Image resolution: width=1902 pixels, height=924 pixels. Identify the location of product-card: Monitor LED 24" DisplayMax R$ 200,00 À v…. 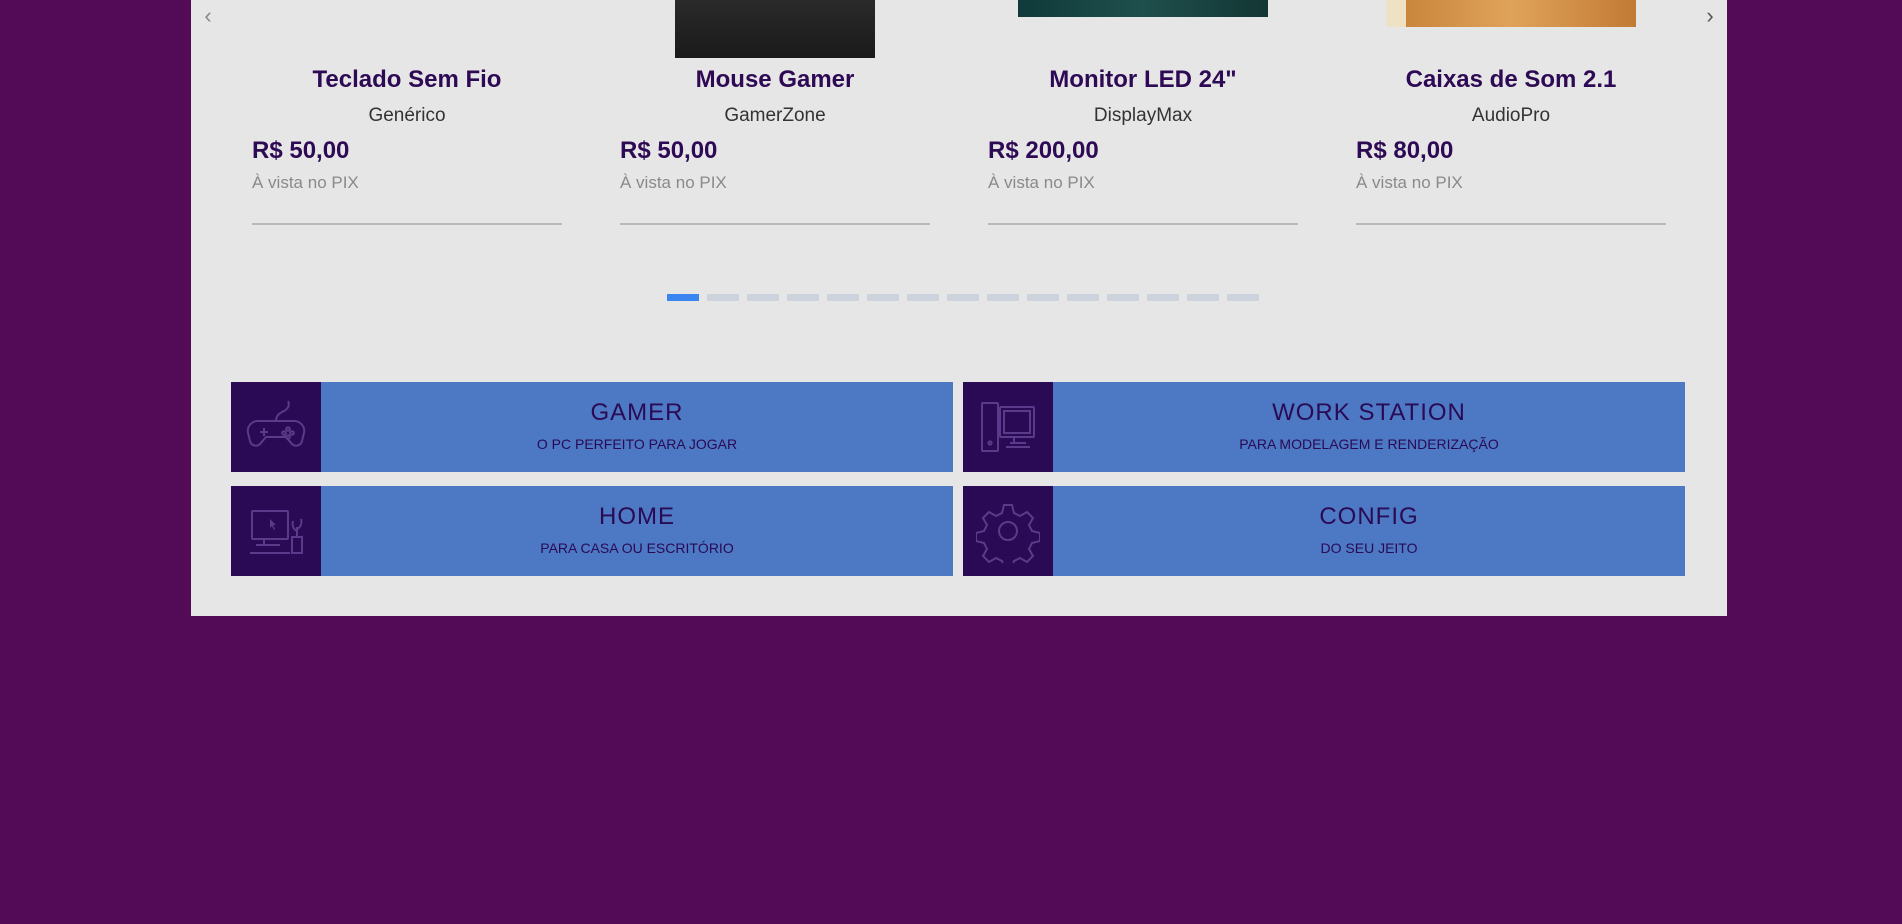
(1143, 113).